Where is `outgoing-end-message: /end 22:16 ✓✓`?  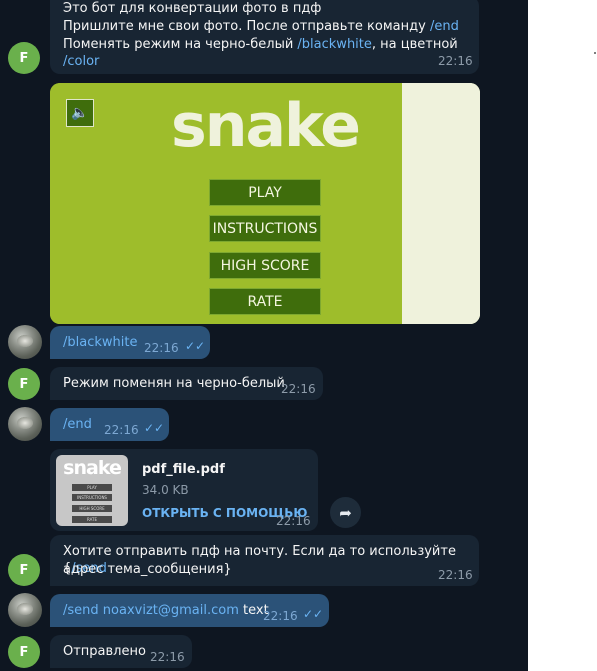
outgoing-end-message: /end 22:16 ✓✓ is located at coordinates (109, 424).